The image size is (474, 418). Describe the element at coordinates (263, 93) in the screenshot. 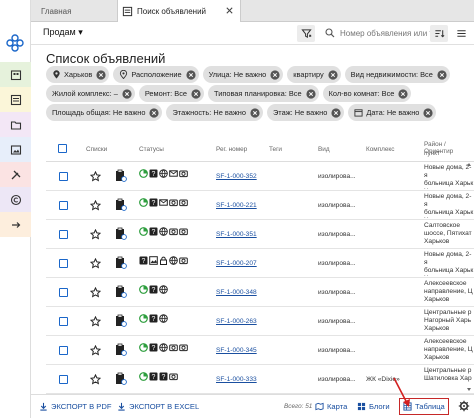

I see `chip-layout: Типовая планировка: Все` at that location.